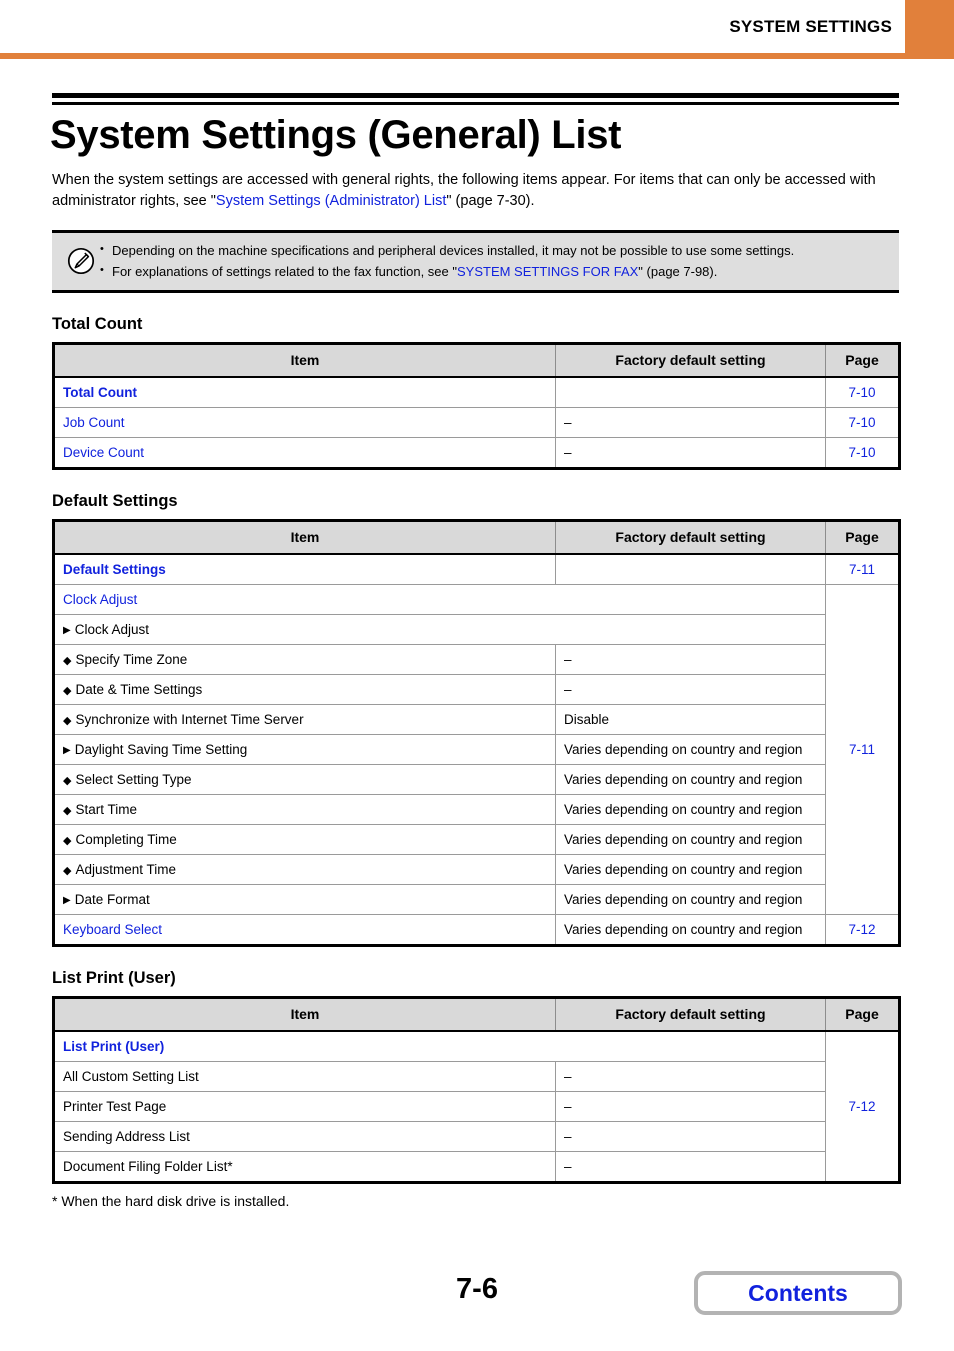 The height and width of the screenshot is (1351, 954). Describe the element at coordinates (115, 500) in the screenshot. I see `section-heading-default-settings: Default Settings` at that location.